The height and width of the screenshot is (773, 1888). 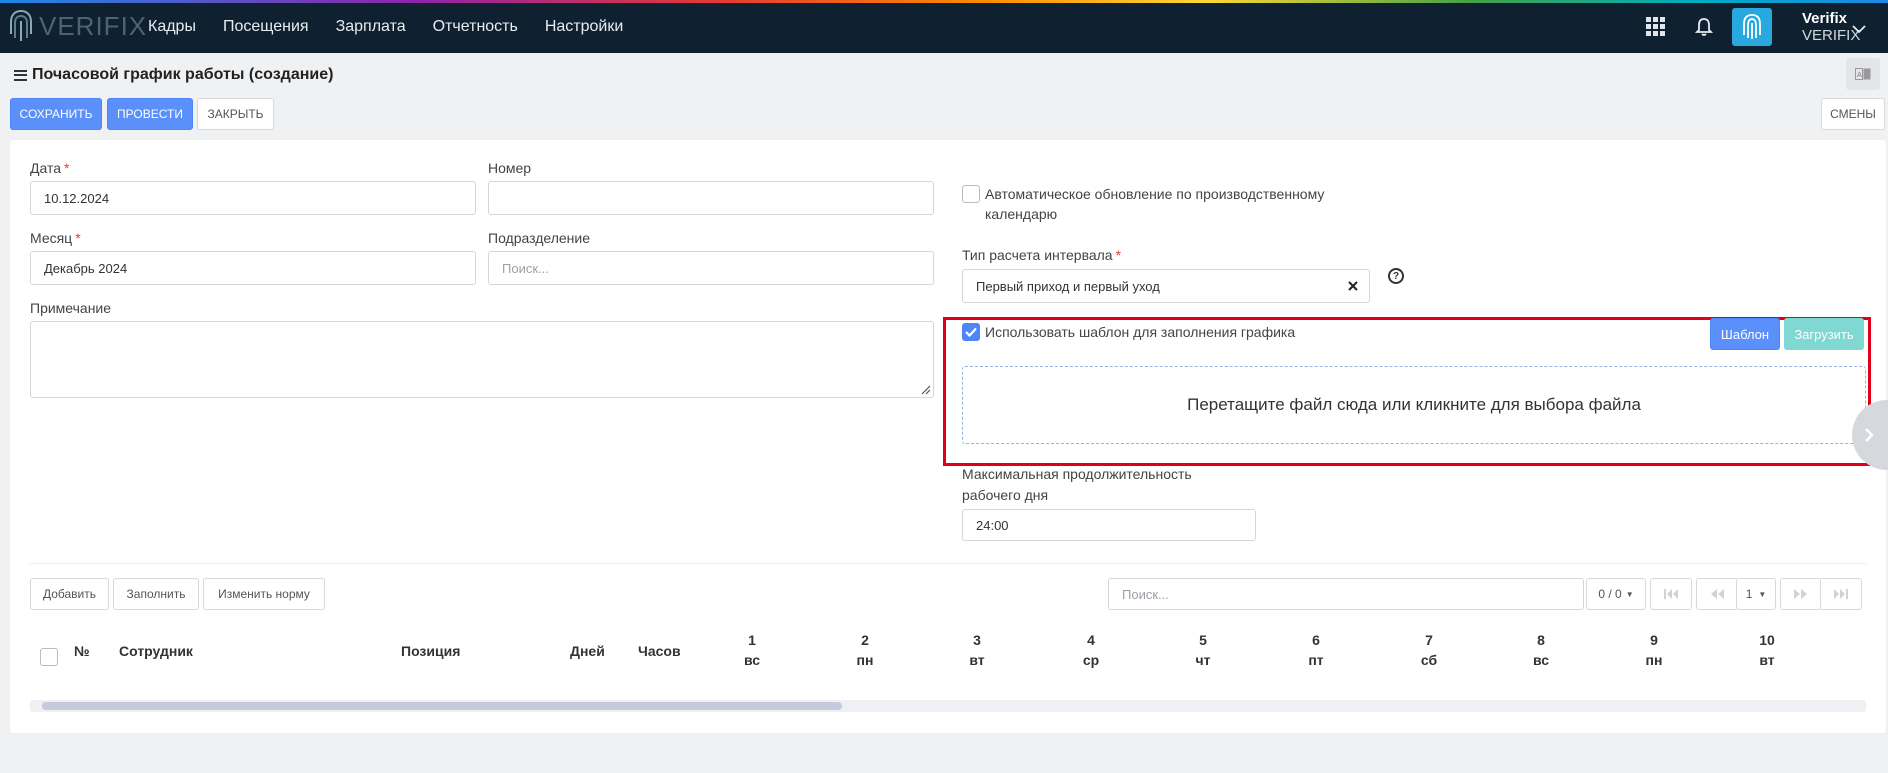 I want to click on last-page-icon, so click(x=1841, y=594).